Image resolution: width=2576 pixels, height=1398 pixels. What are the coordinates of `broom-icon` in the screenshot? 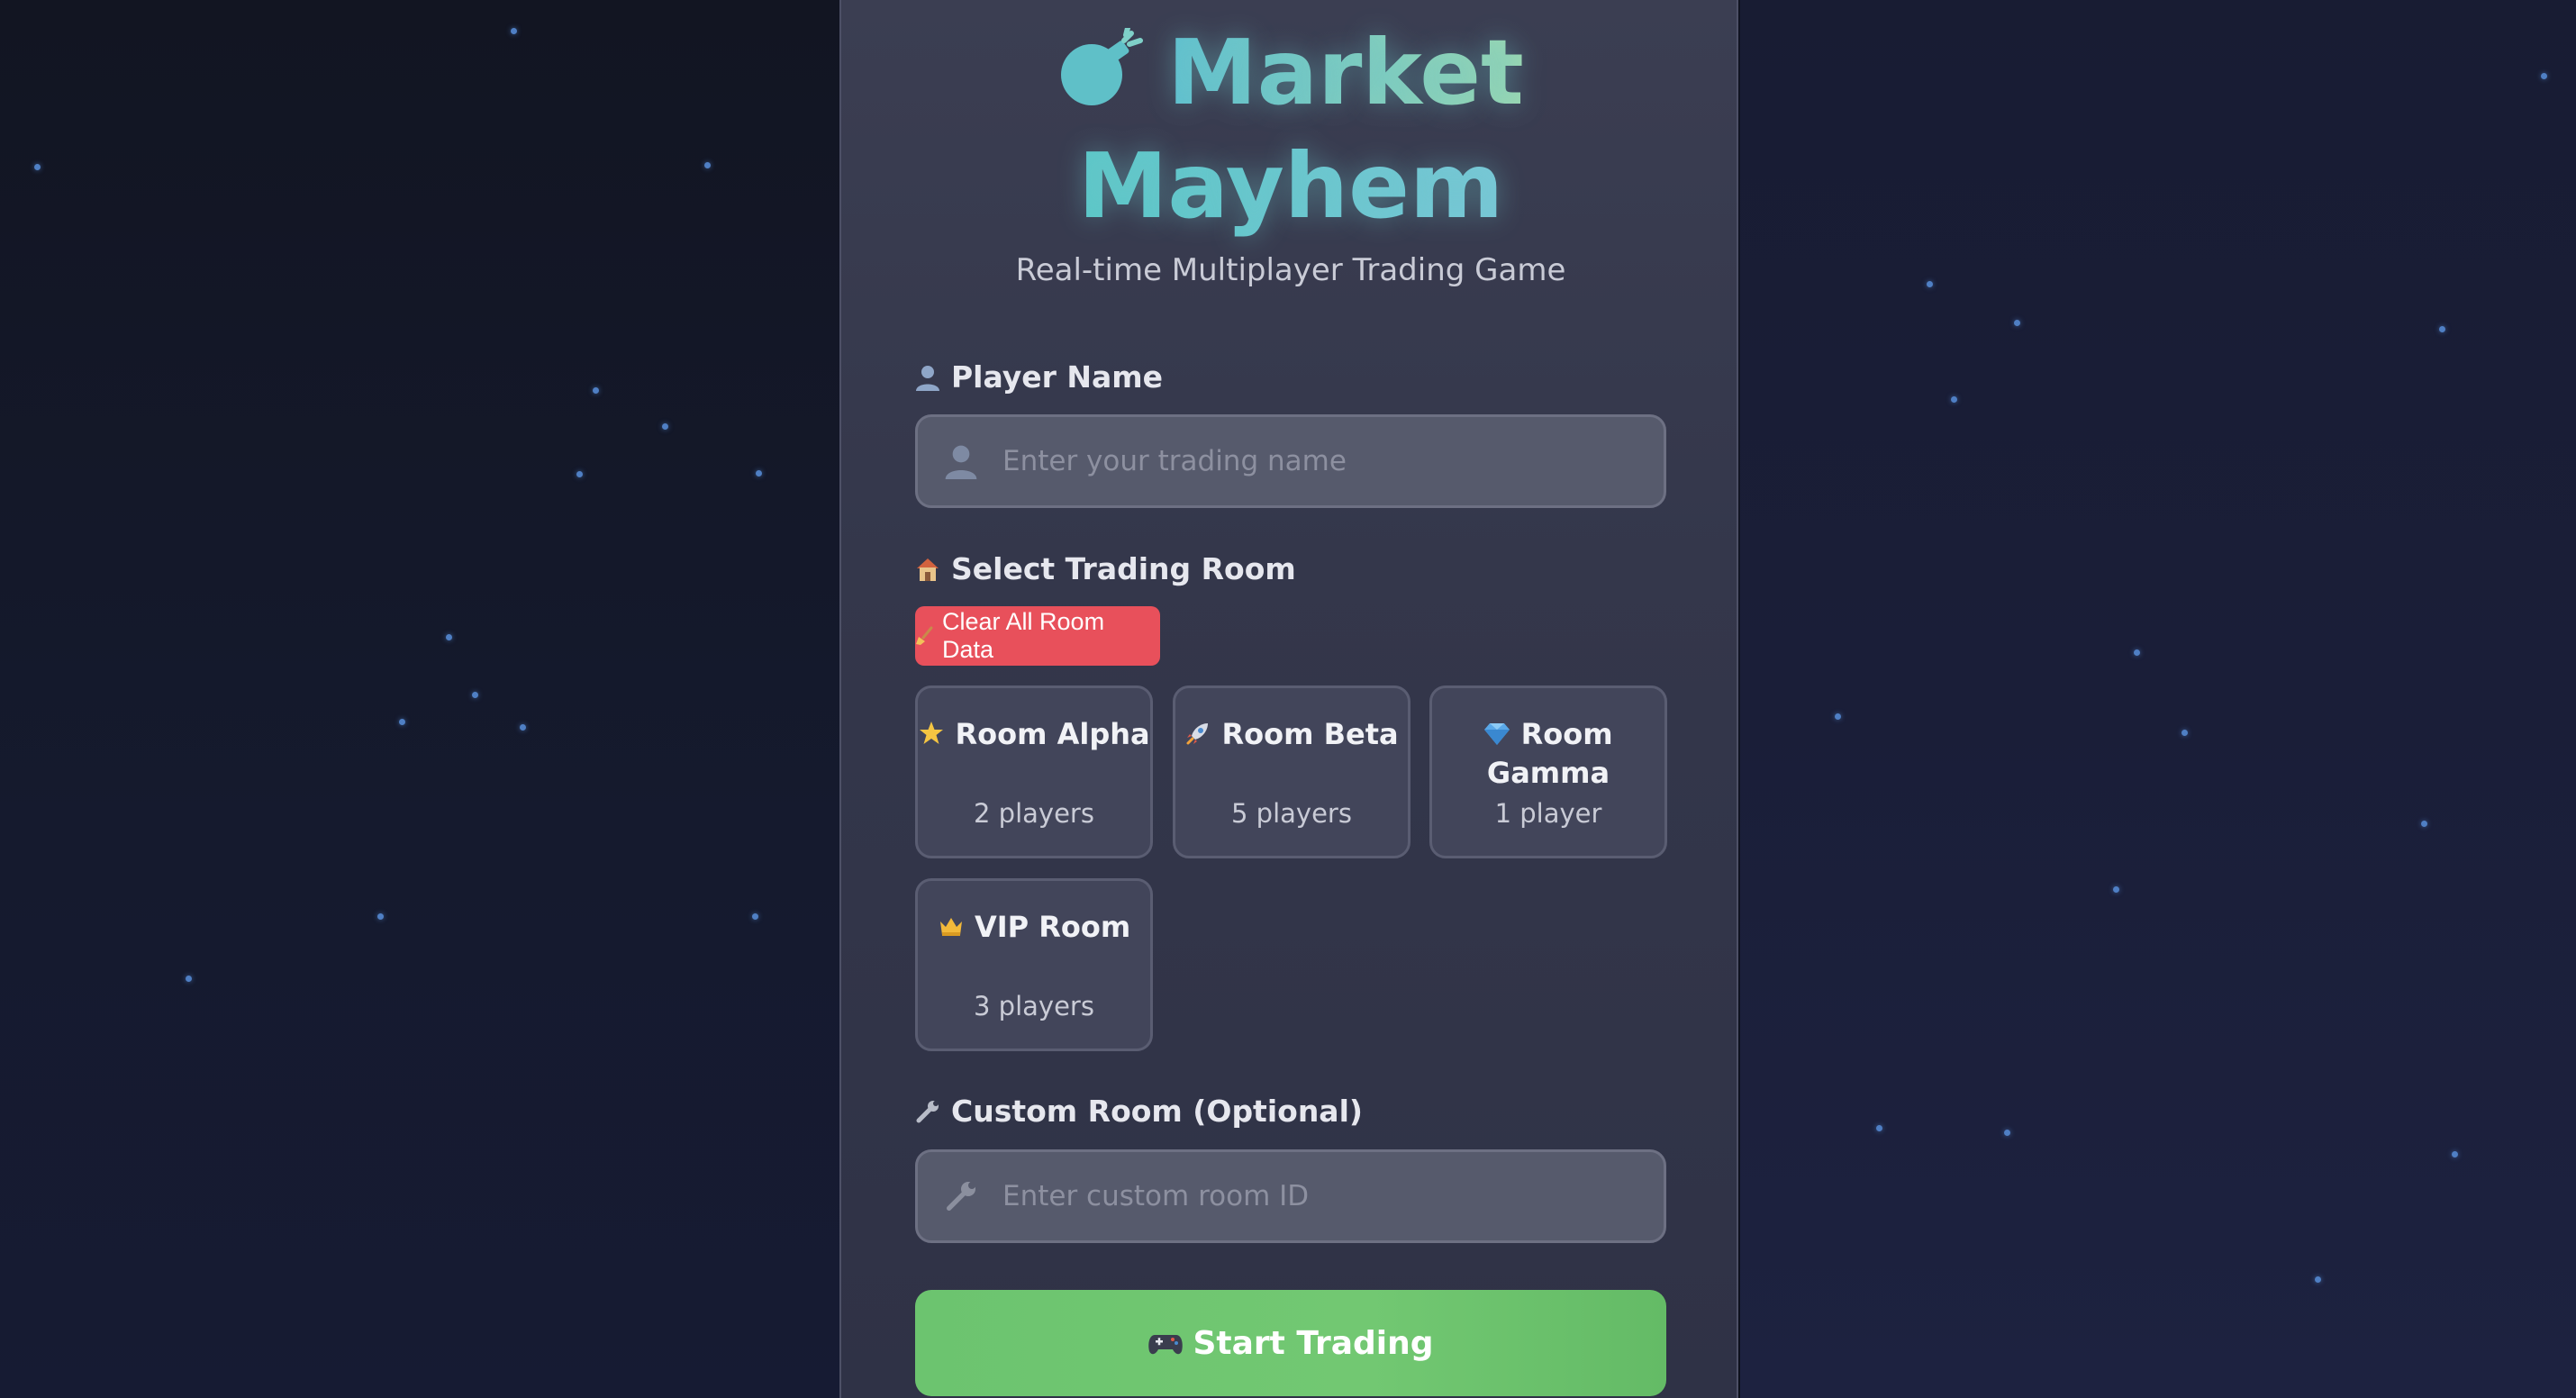 It's located at (925, 636).